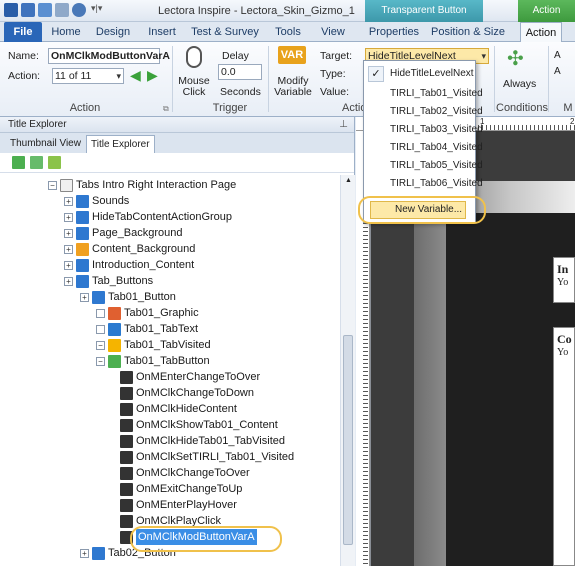 The height and width of the screenshot is (566, 575). What do you see at coordinates (66, 32) in the screenshot?
I see `tab-home: Home` at bounding box center [66, 32].